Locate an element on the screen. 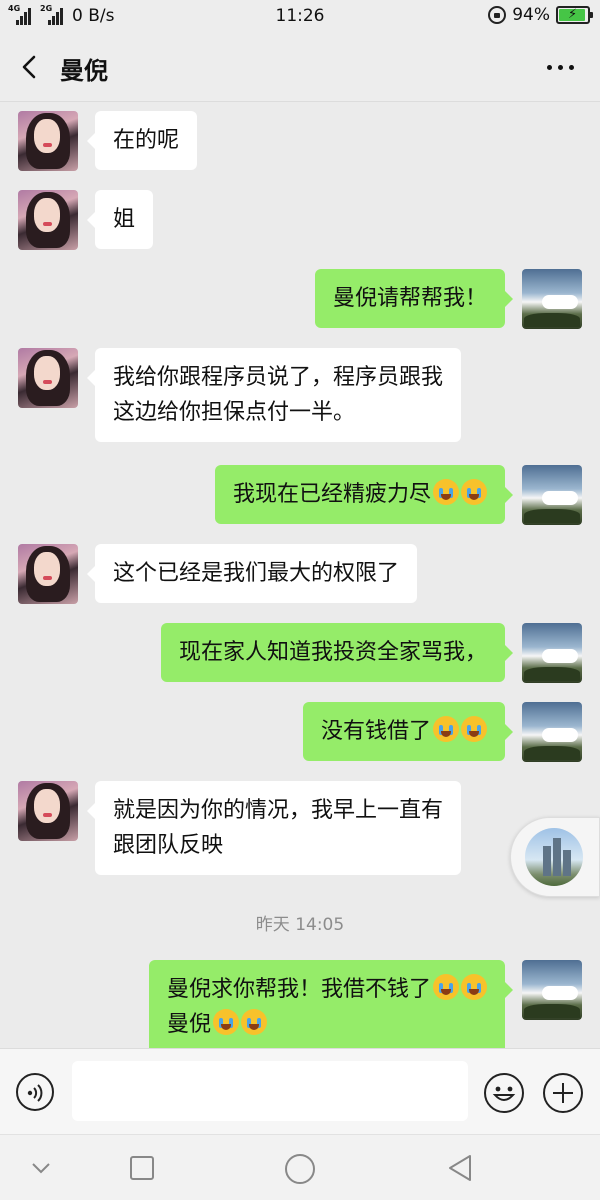 The image size is (600, 1200). hide-keyboard-icon is located at coordinates (41, 1168).